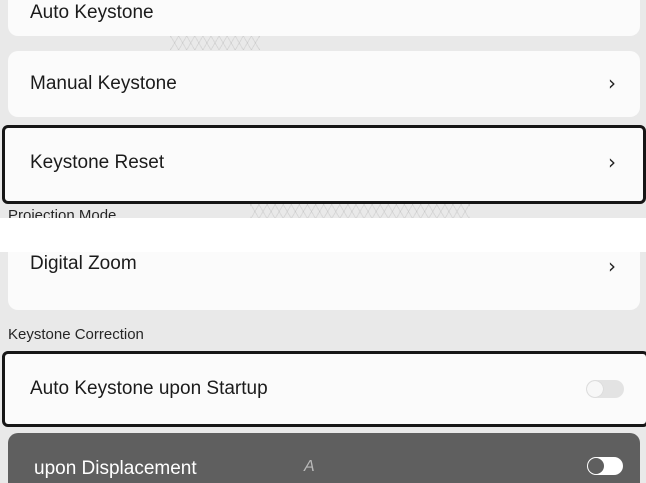 This screenshot has width=646, height=483. I want to click on auto-keystone-item: Auto Keystone, so click(324, 18).